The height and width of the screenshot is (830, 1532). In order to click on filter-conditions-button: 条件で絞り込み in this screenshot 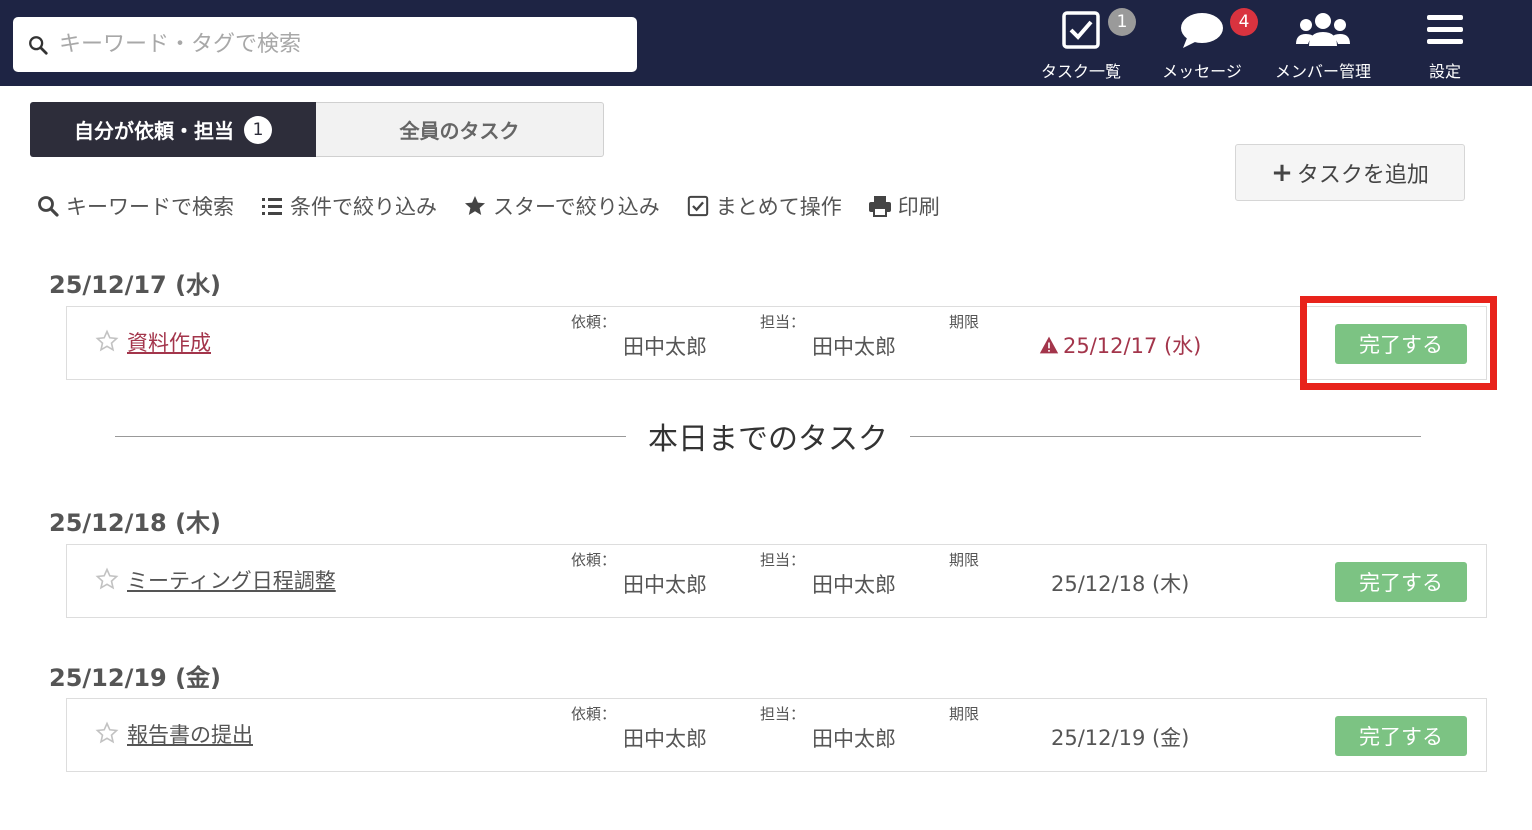, I will do `click(348, 206)`.